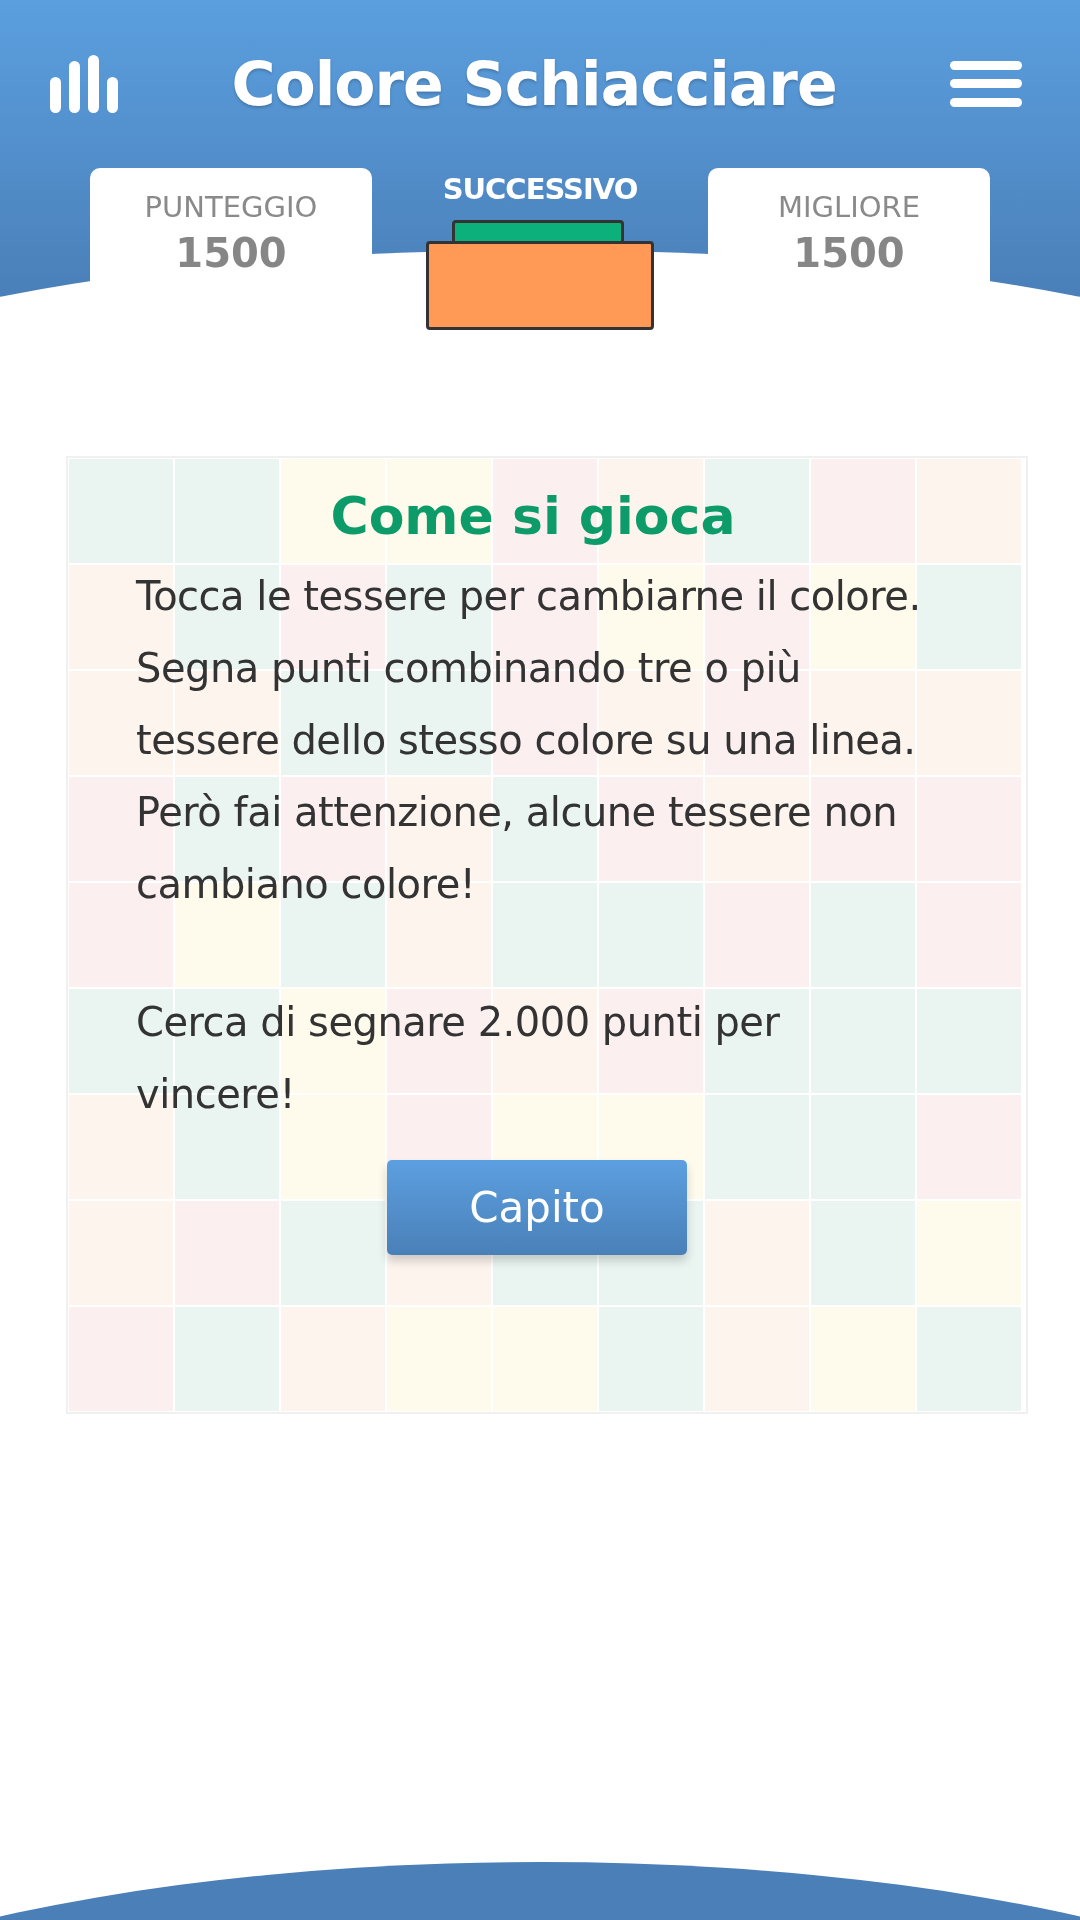 Image resolution: width=1080 pixels, height=1920 pixels. What do you see at coordinates (231, 253) in the screenshot?
I see `score-value: 1500` at bounding box center [231, 253].